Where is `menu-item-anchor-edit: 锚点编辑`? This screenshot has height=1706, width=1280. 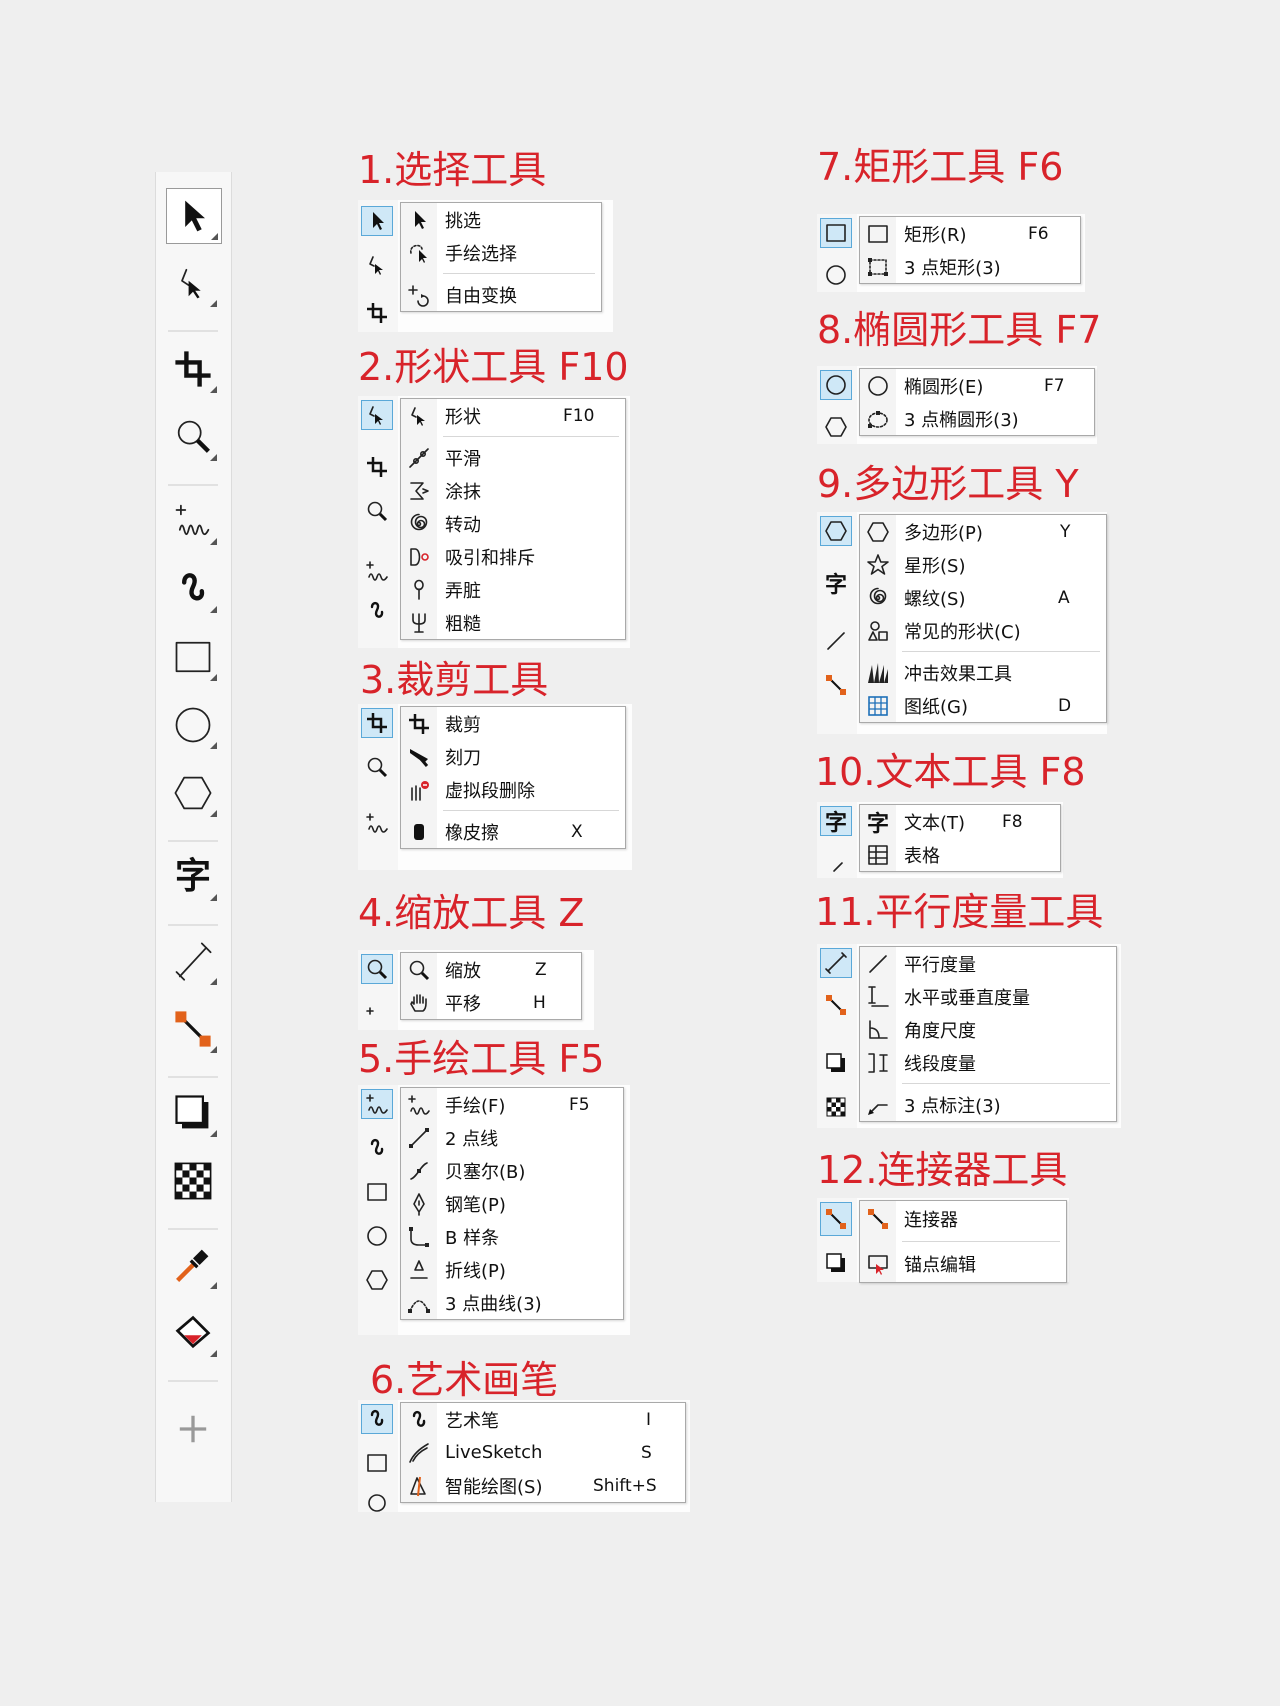
menu-item-anchor-edit: 锚点编辑 is located at coordinates (963, 1264).